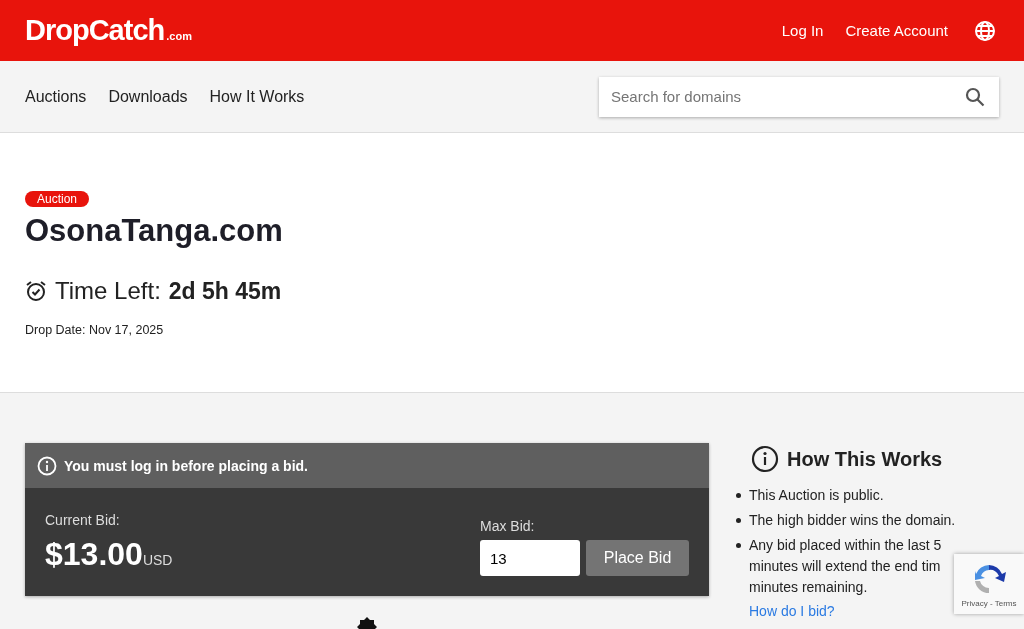 The width and height of the screenshot is (1024, 629). What do you see at coordinates (148, 96) in the screenshot?
I see `nav-link: Downloads` at bounding box center [148, 96].